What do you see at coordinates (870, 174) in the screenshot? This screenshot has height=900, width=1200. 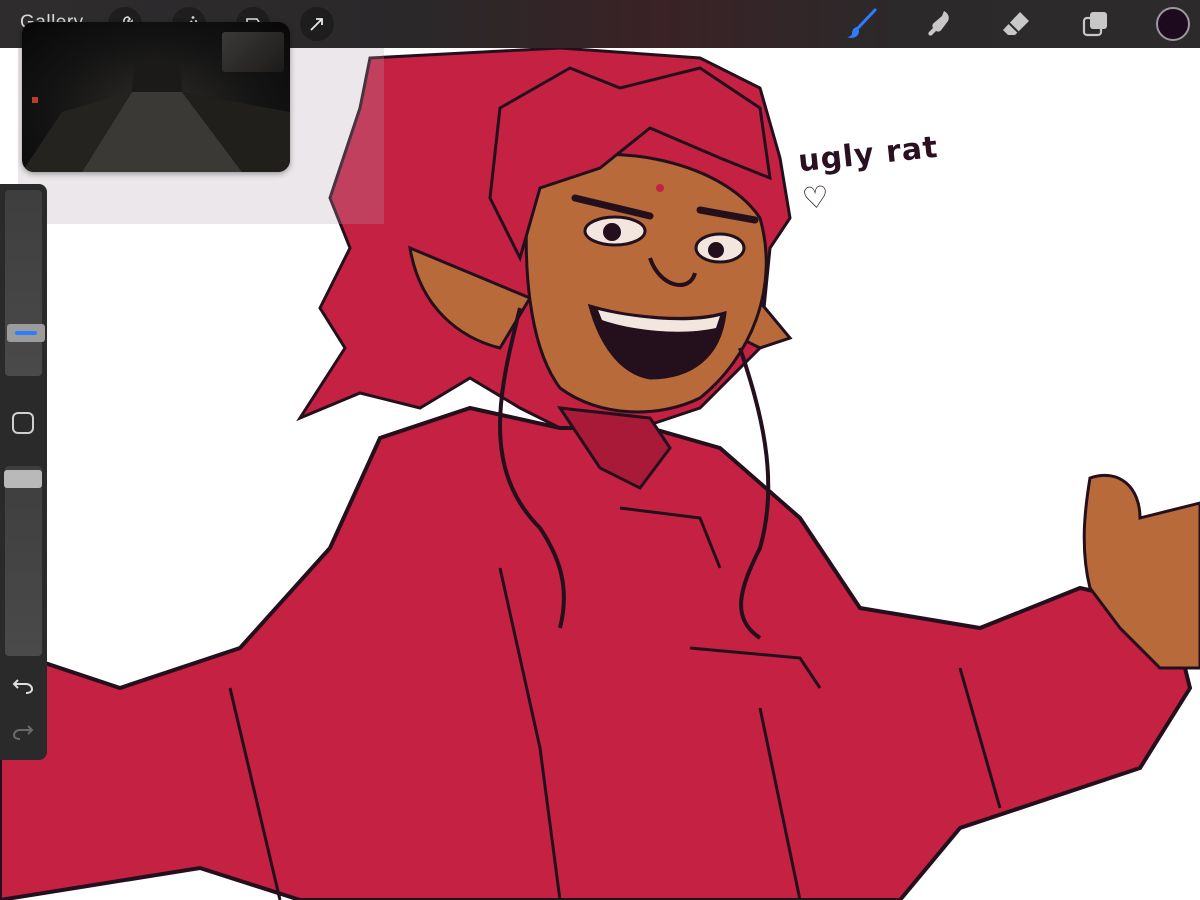 I see `handwritten-note: ugly rat ♡` at bounding box center [870, 174].